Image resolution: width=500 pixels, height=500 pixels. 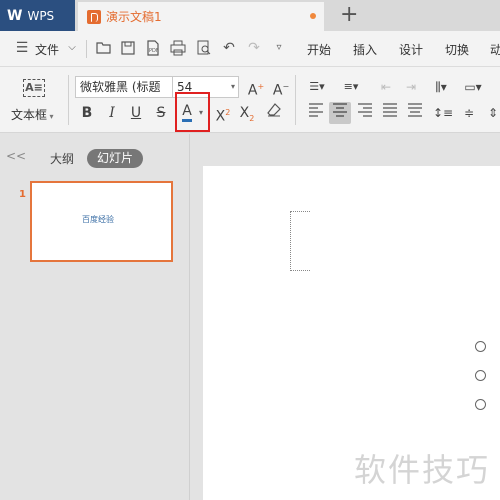 What do you see at coordinates (390, 113) in the screenshot?
I see `justify-icon` at bounding box center [390, 113].